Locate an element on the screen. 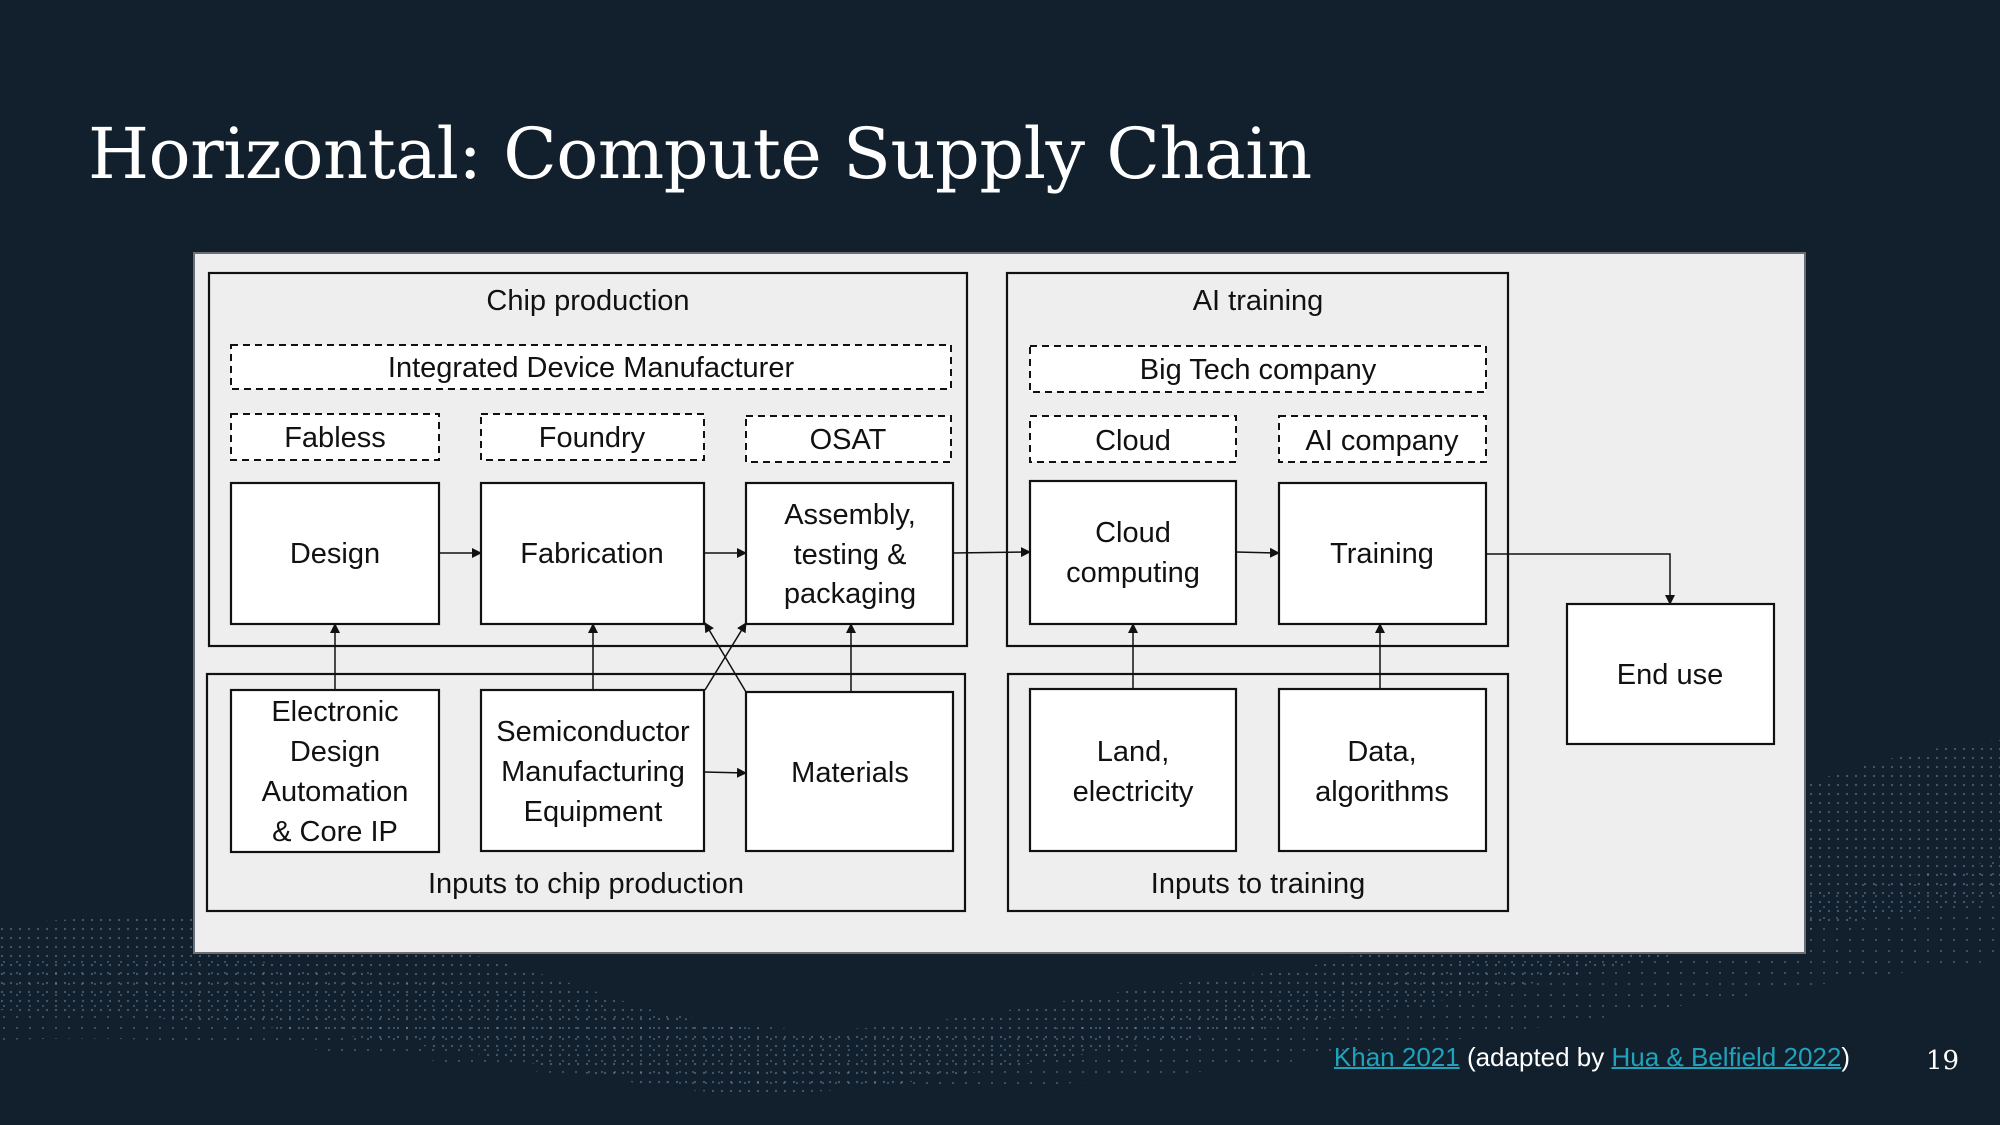 The width and height of the screenshot is (2000, 1125). svg-text: Land, is located at coordinates (1133, 752).